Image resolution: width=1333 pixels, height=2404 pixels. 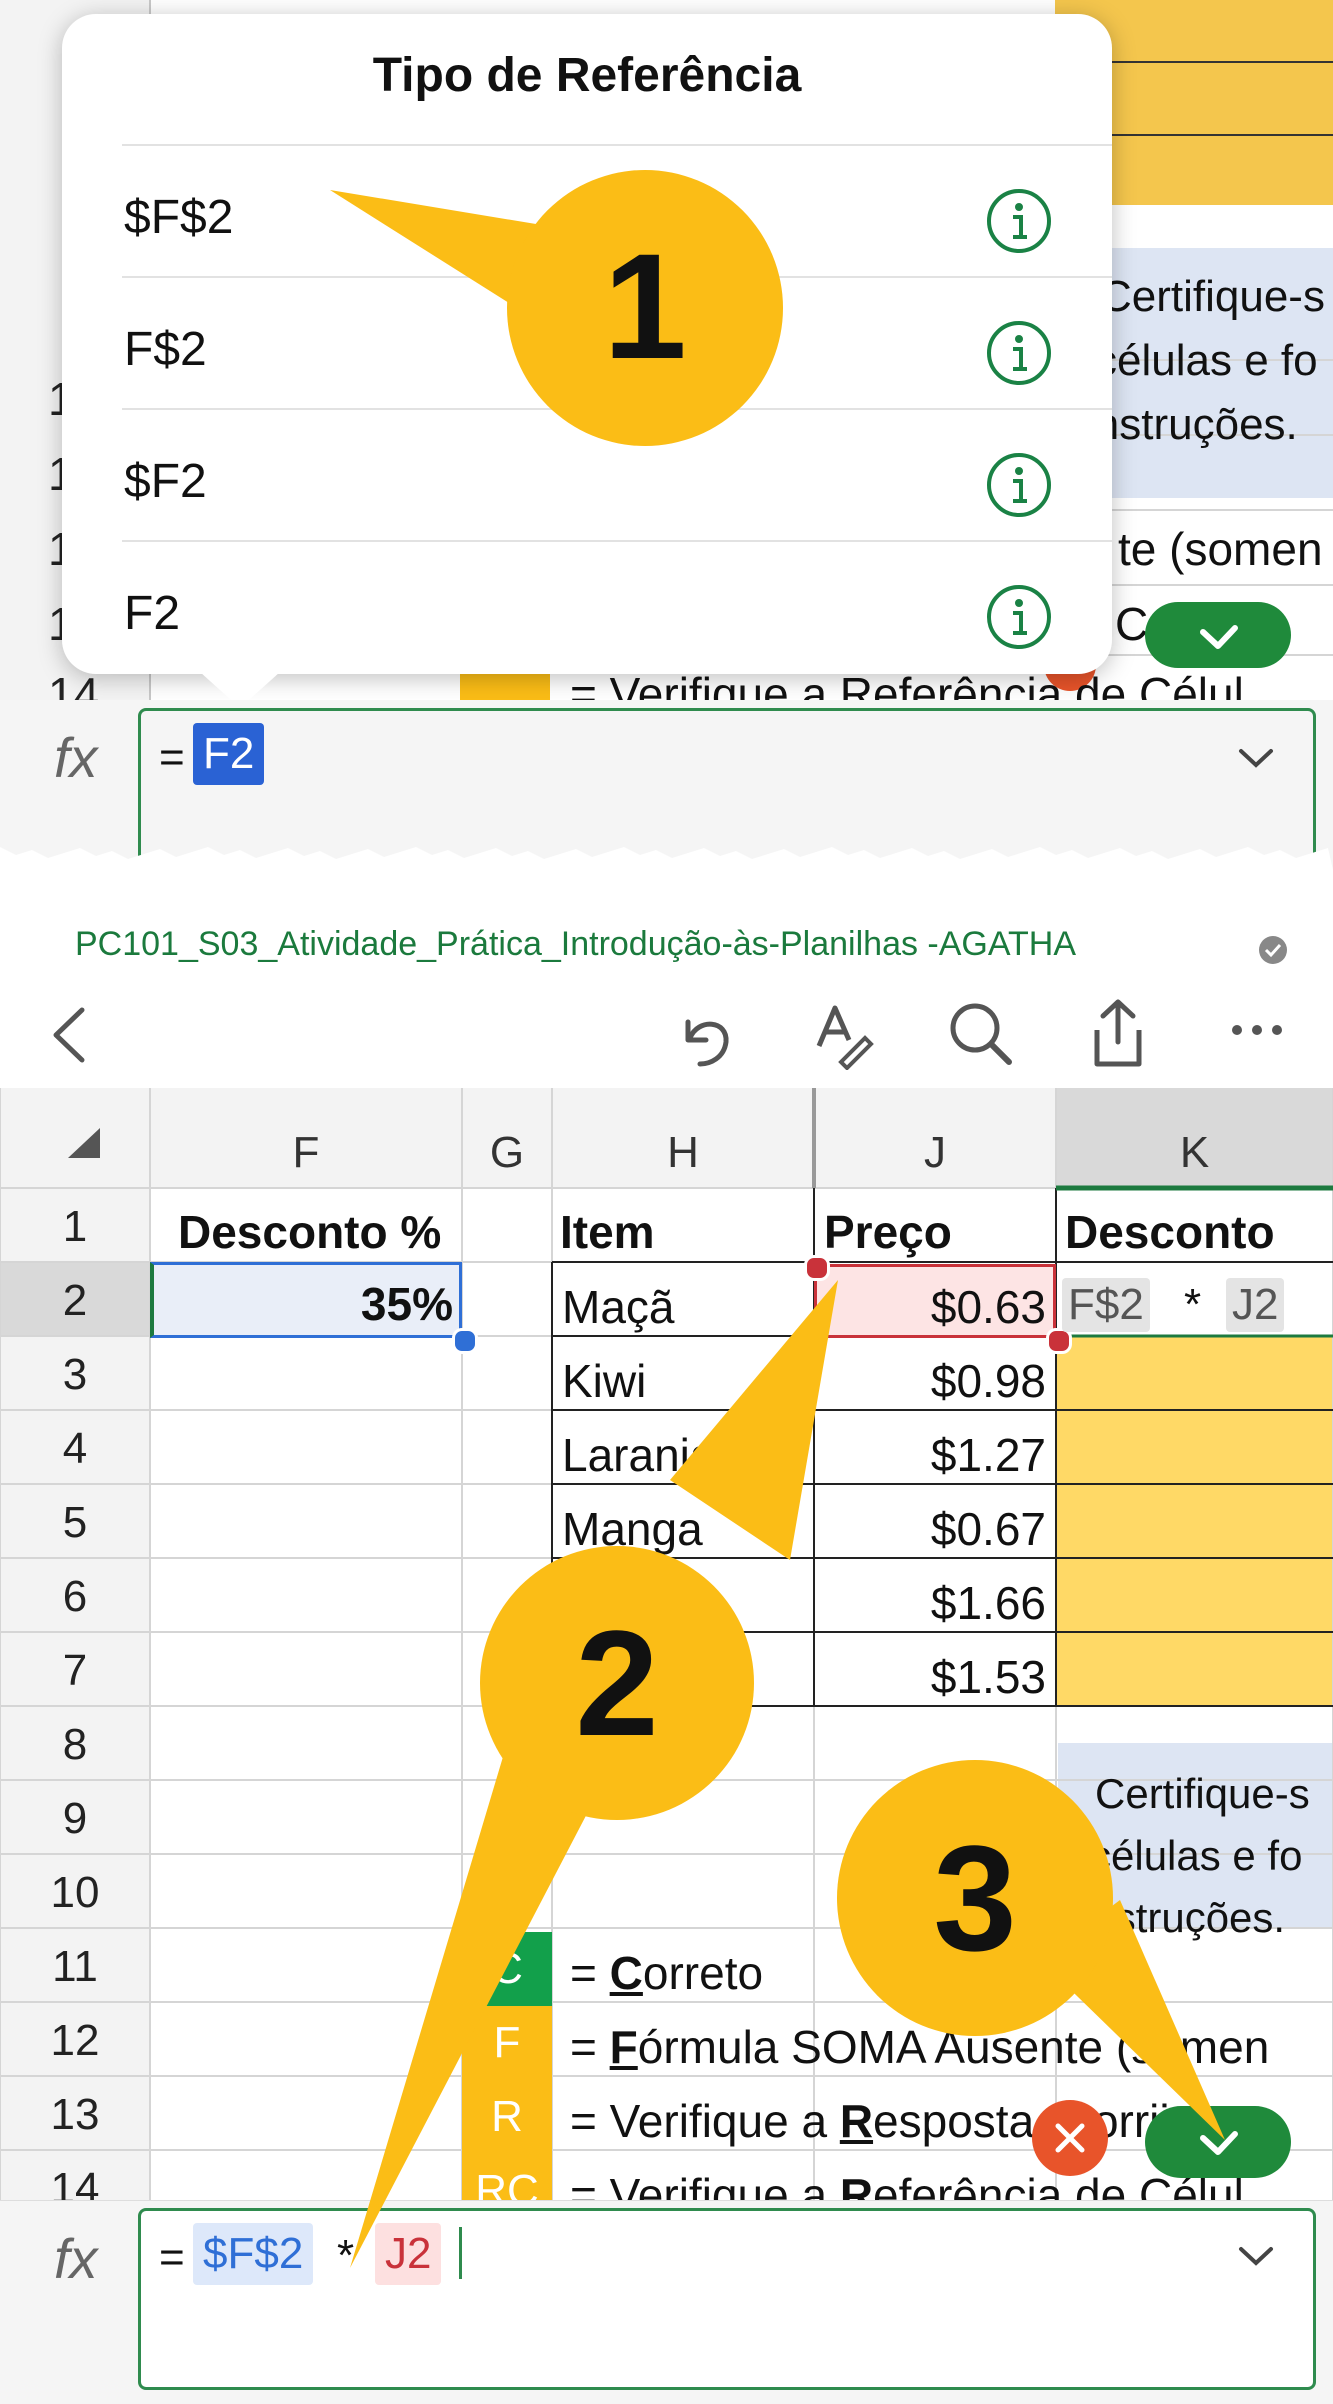 I want to click on callout-2-pointer-up, so click(x=754, y=1420).